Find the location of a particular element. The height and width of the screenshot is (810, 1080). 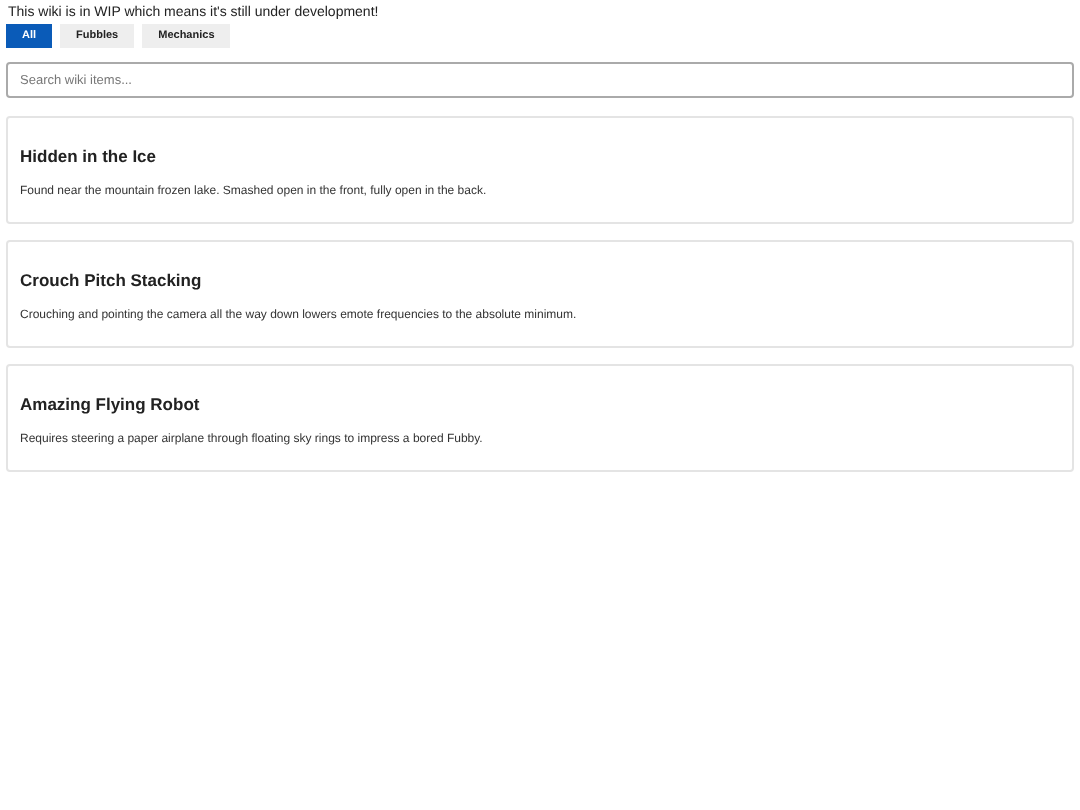

item-title: Hidden in the Ice is located at coordinates (89, 155).